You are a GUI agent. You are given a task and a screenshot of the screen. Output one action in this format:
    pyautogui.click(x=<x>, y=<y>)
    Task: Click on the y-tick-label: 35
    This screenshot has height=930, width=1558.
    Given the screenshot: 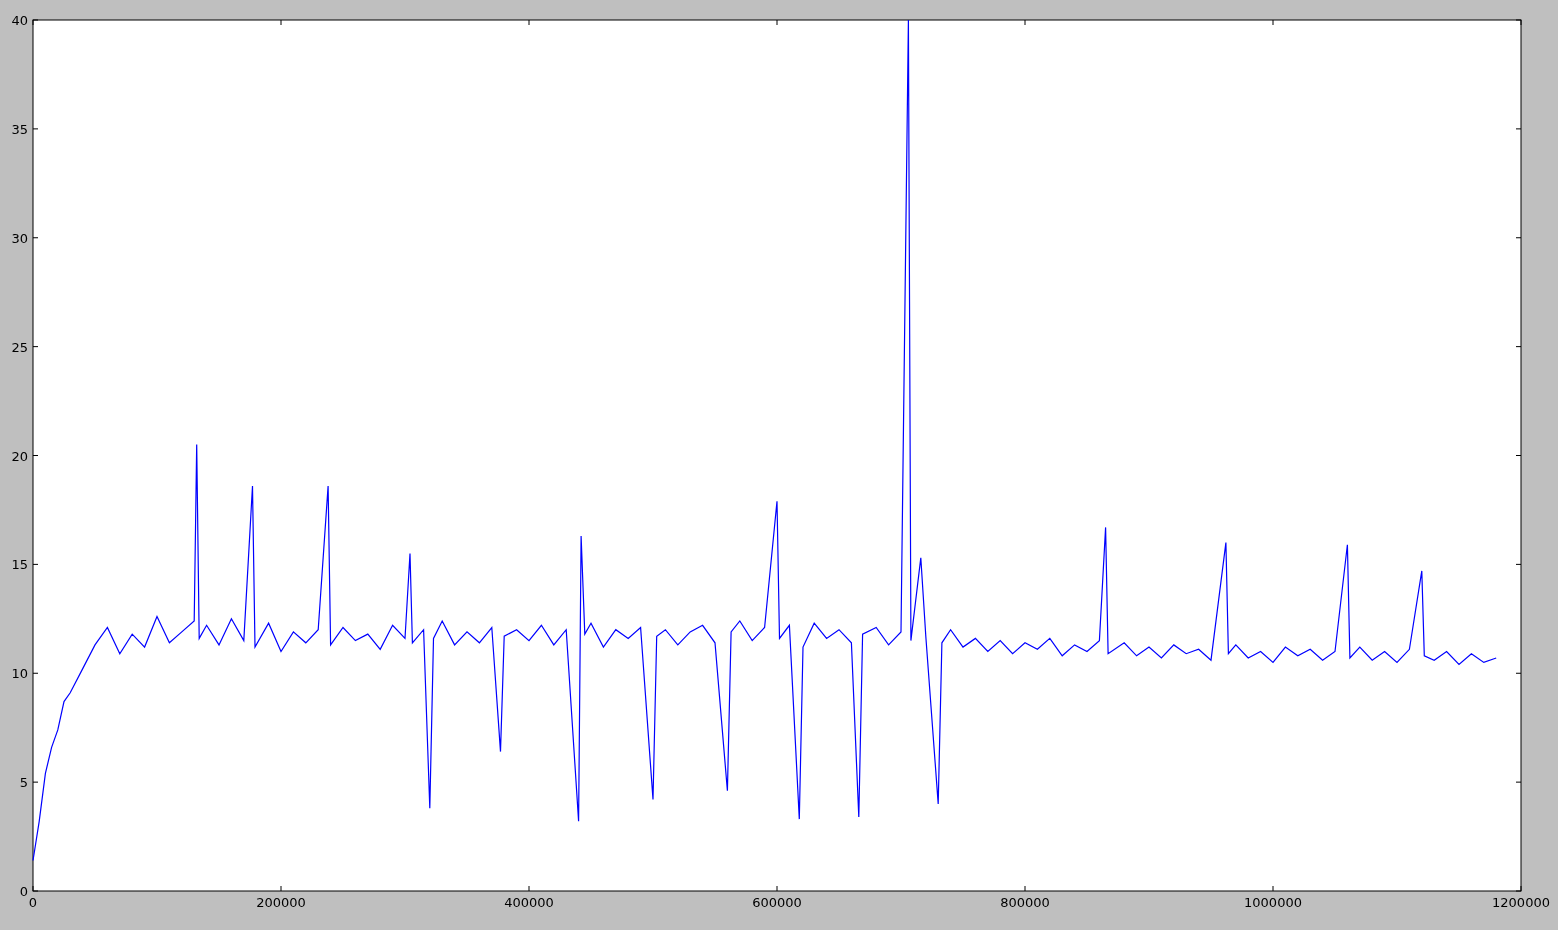 What is the action you would take?
    pyautogui.click(x=19, y=129)
    